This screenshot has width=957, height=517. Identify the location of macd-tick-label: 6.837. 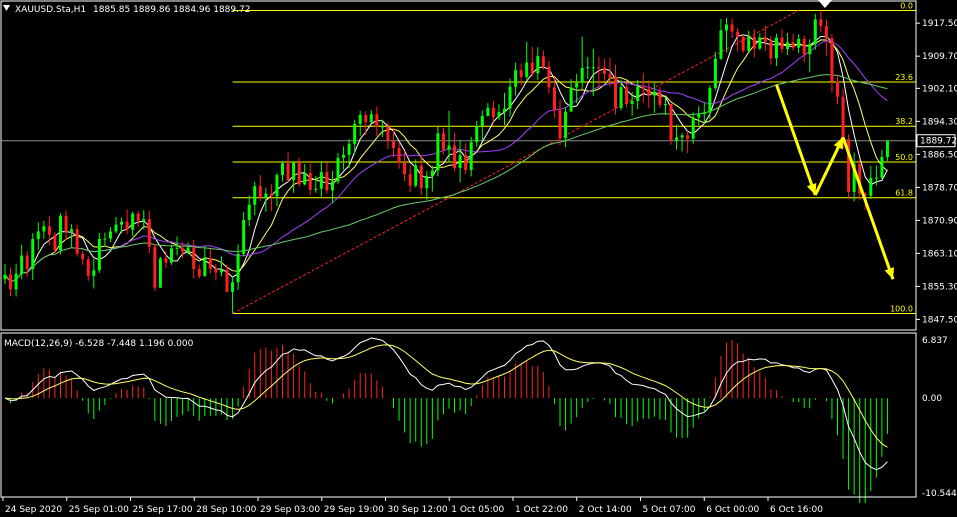
(935, 341).